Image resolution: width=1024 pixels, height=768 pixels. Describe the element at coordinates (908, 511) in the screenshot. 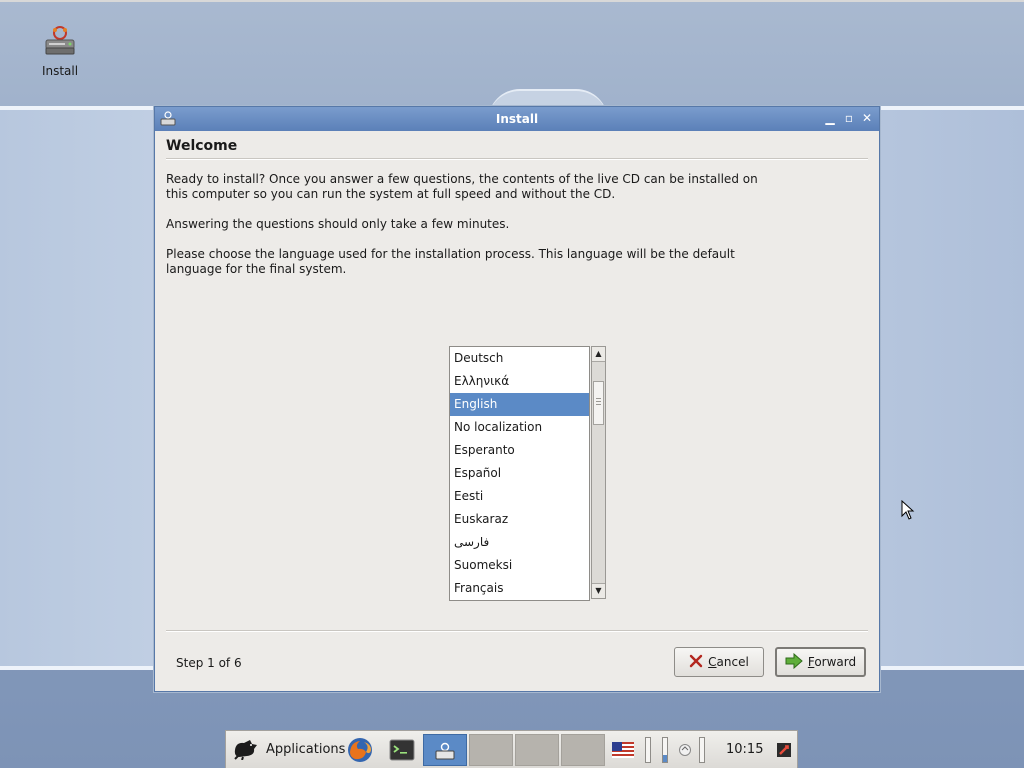

I see `mouse-pointer-icon` at that location.